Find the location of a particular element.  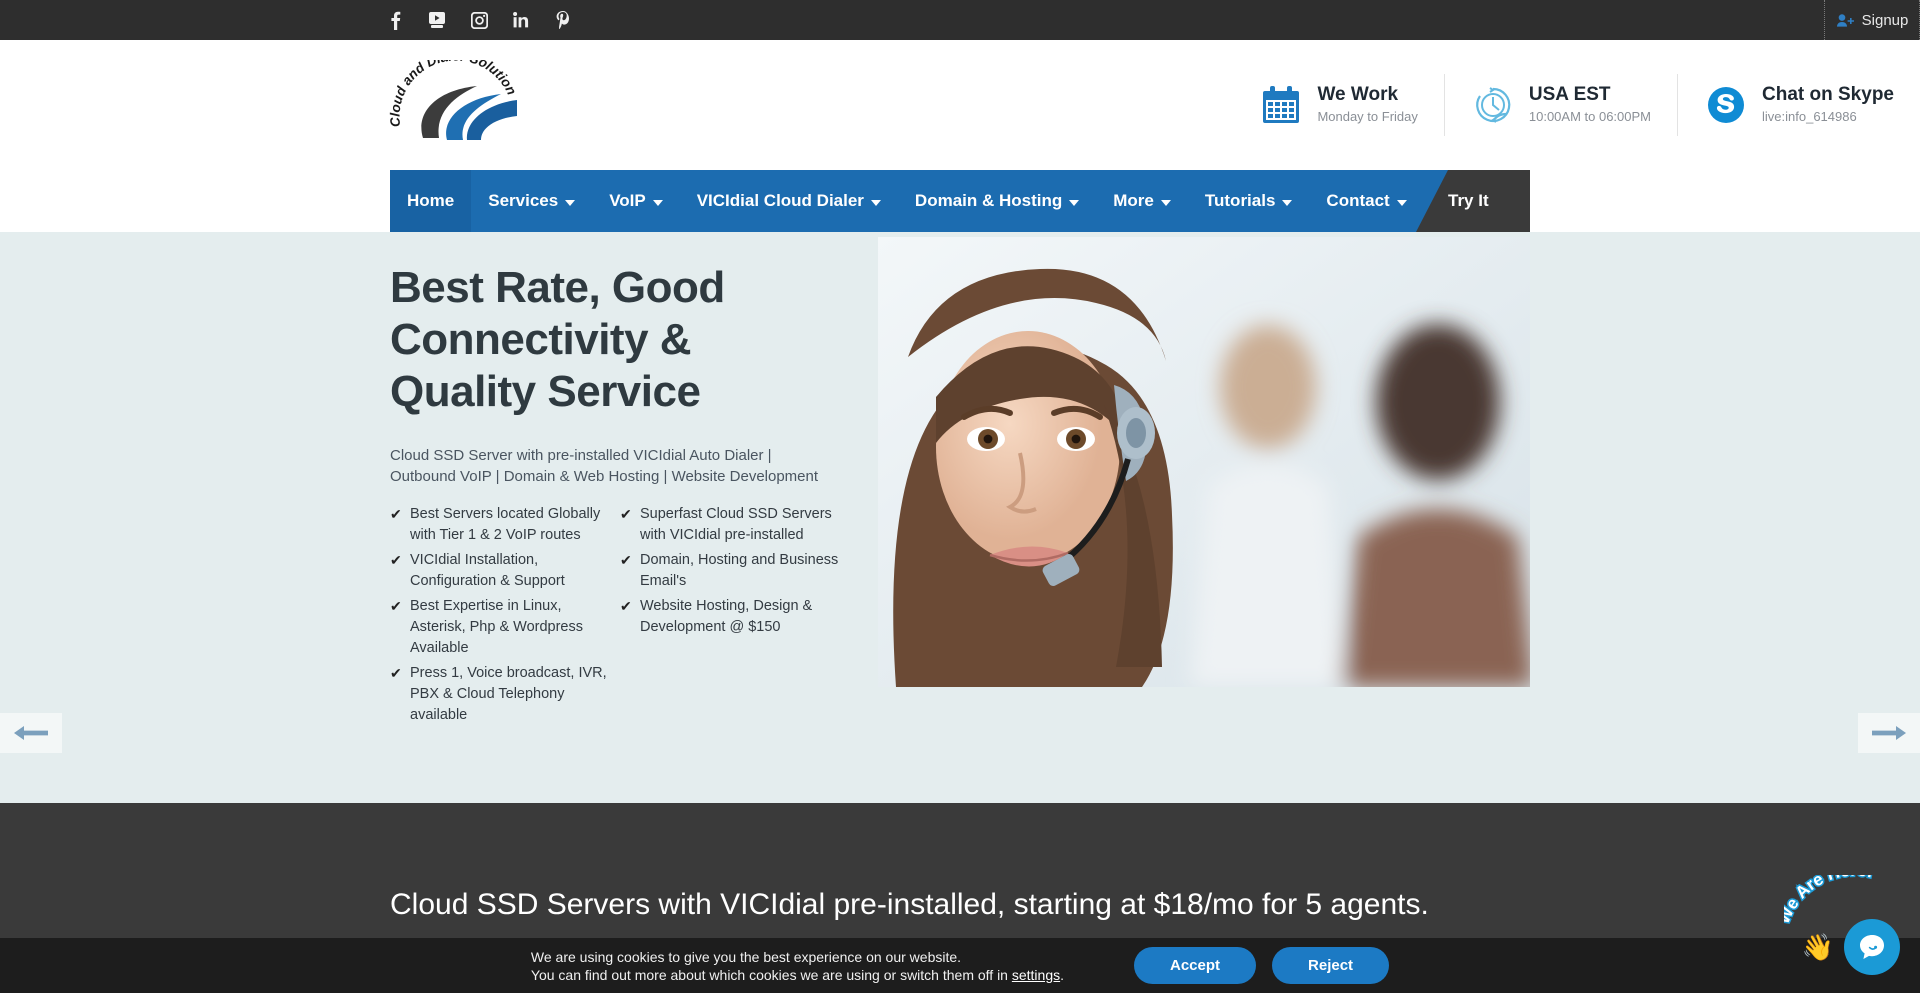

cookie-line-2-after: . is located at coordinates (1062, 974).